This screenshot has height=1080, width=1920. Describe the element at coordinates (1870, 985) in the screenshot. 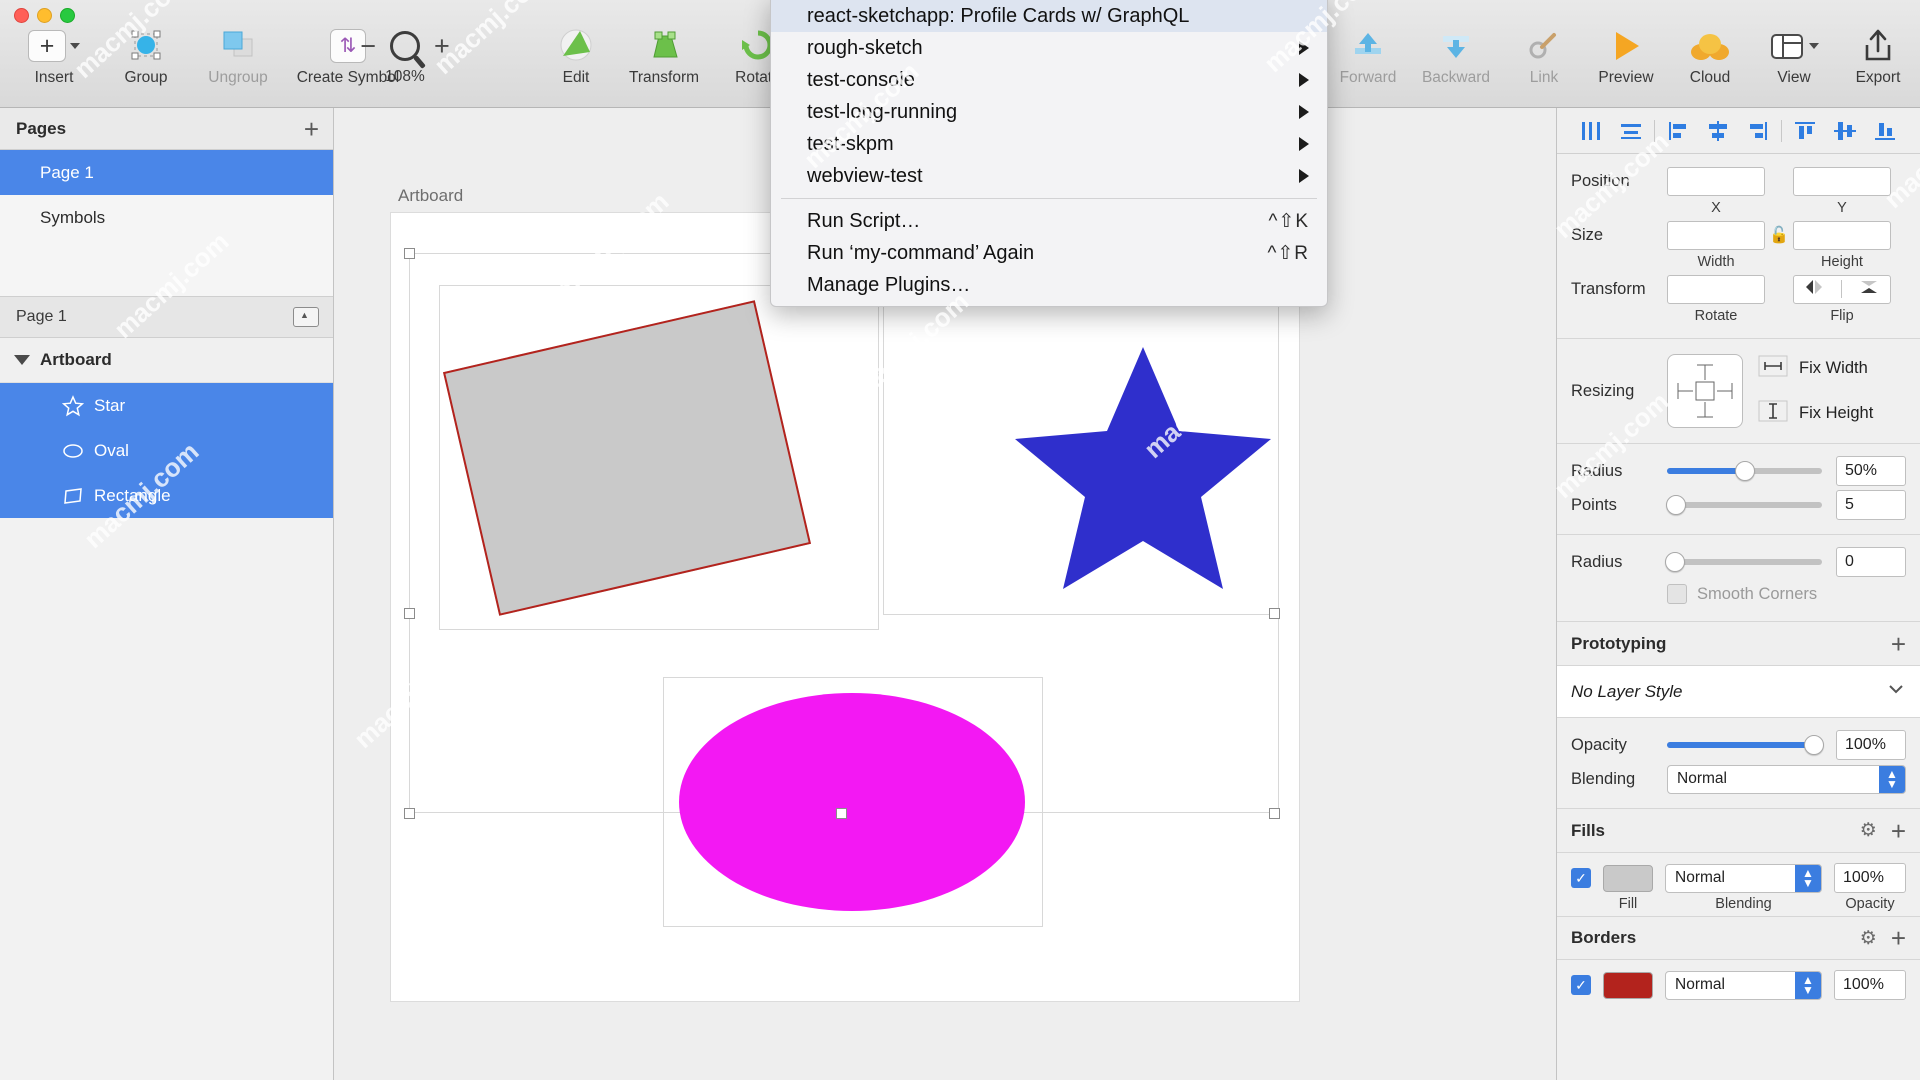

I see `border-opacity-value: 100%` at that location.